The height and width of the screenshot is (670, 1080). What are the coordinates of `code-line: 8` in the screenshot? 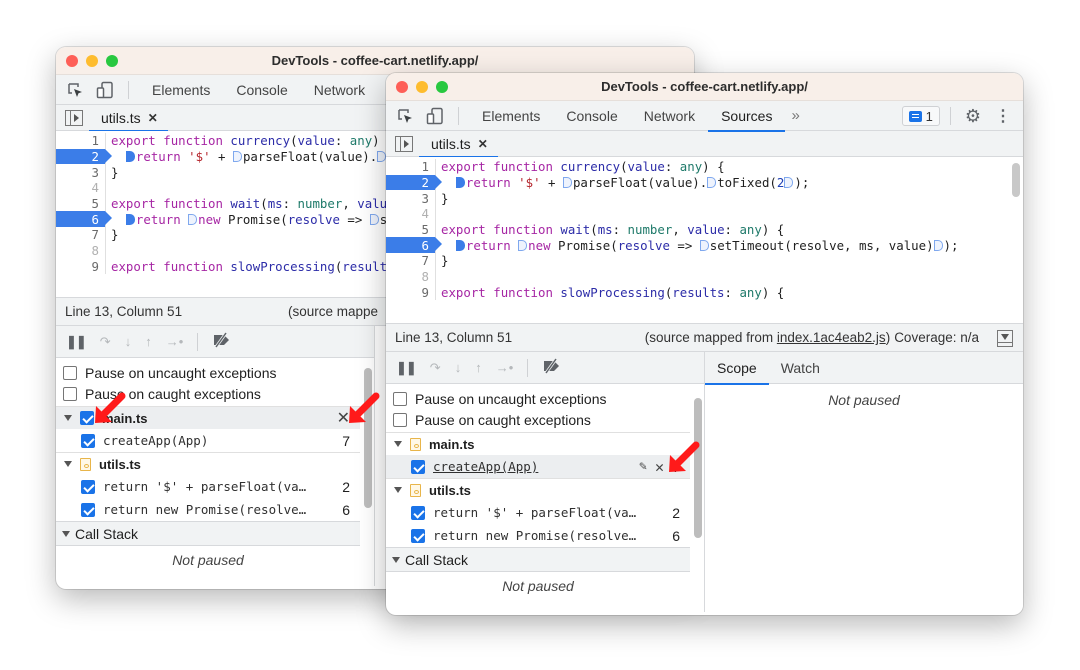 It's located at (704, 276).